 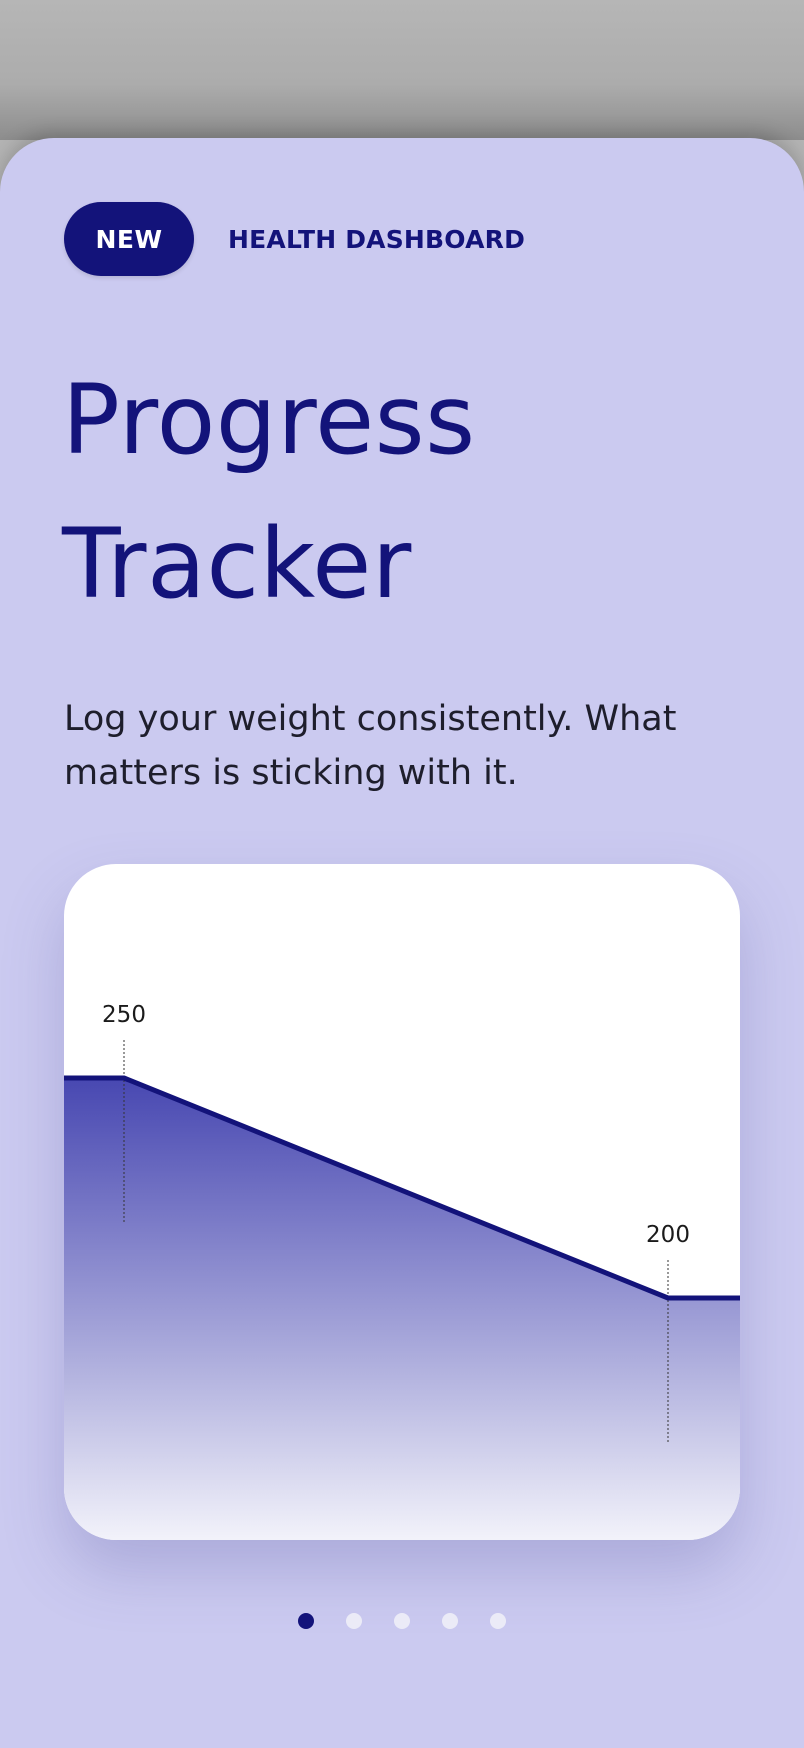 I want to click on page-indicator, so click(x=402, y=1621).